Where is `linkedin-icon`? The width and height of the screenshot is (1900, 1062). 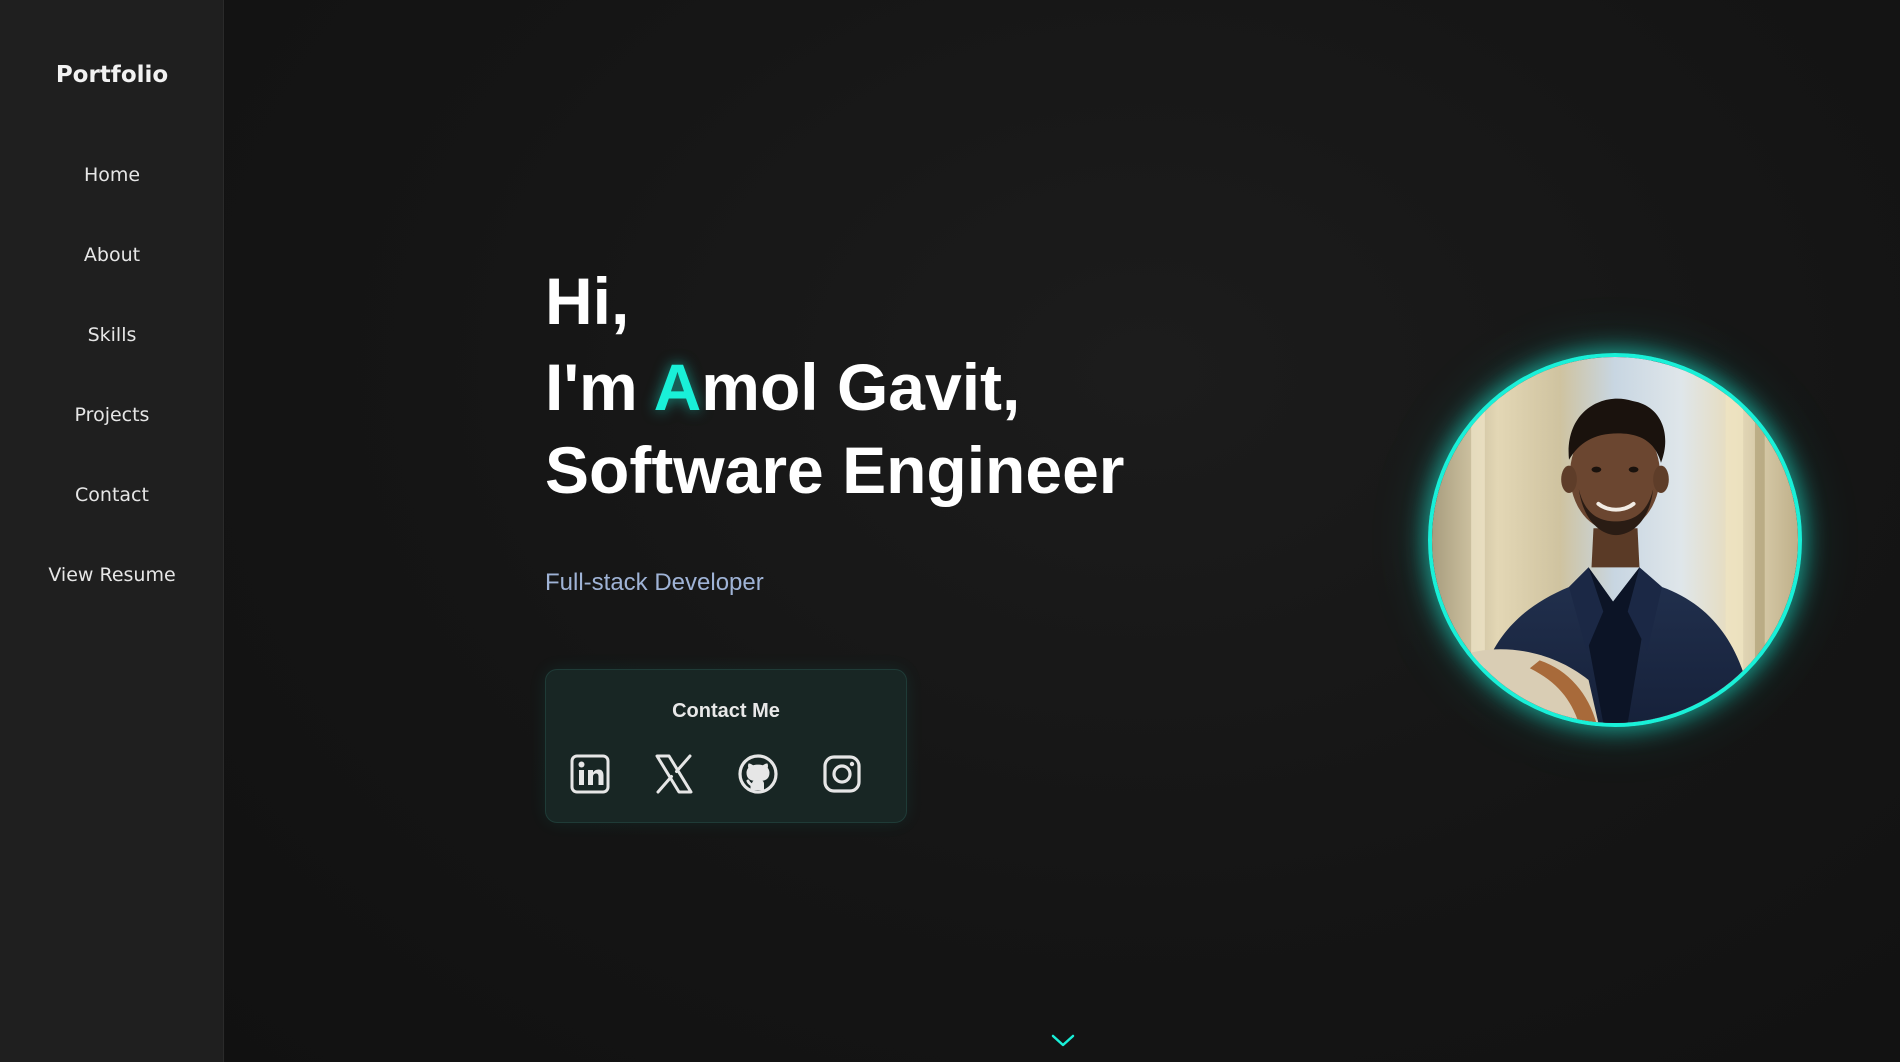
linkedin-icon is located at coordinates (590, 774).